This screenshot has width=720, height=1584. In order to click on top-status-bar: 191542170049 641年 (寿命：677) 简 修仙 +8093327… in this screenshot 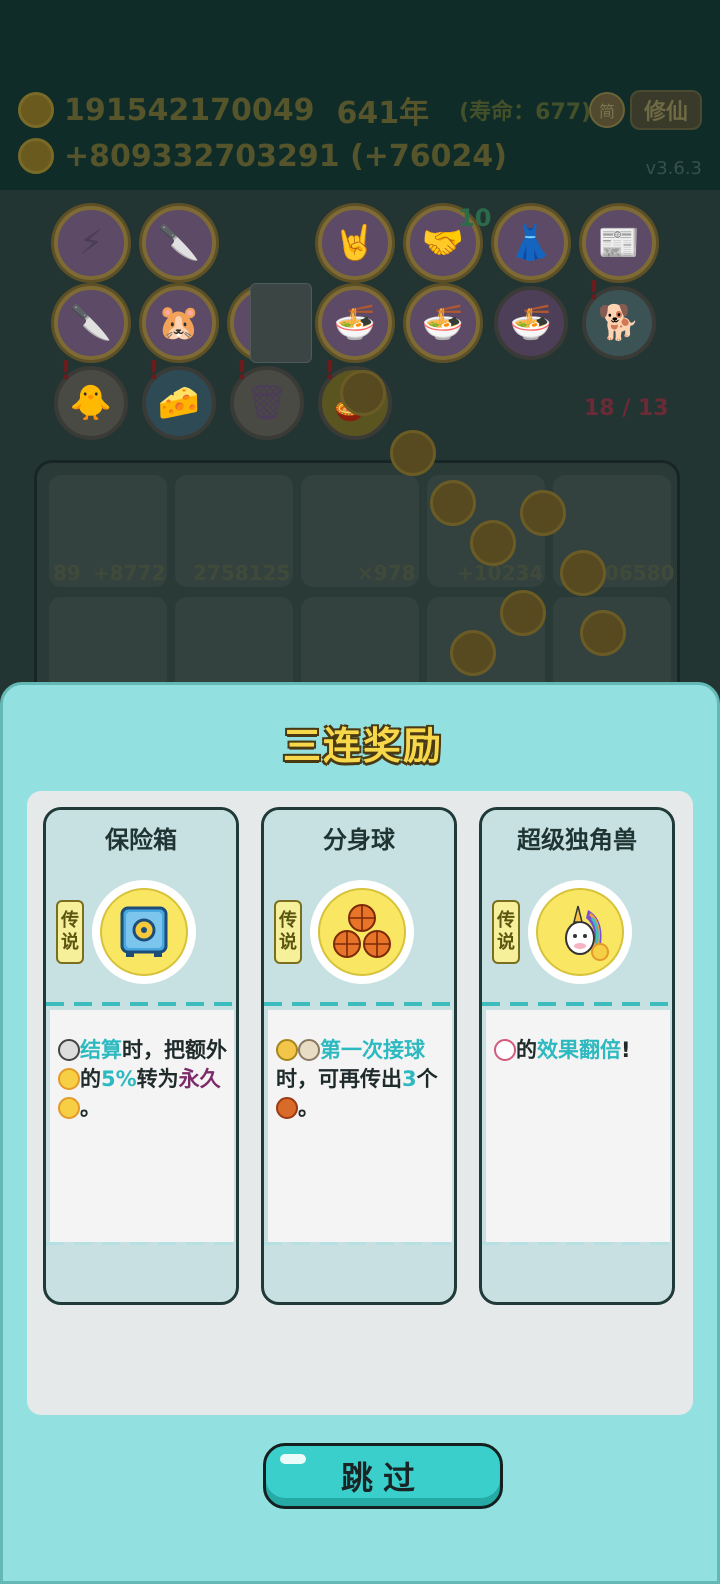, I will do `click(360, 95)`.